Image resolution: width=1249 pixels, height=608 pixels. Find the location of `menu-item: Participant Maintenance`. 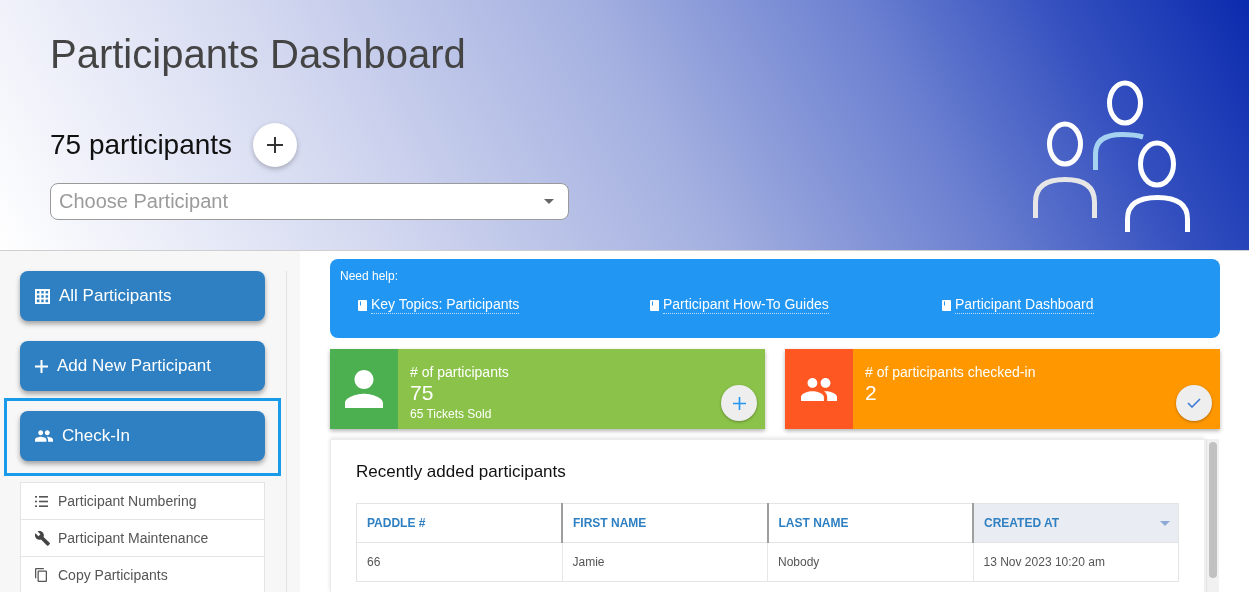

menu-item: Participant Maintenance is located at coordinates (142, 538).